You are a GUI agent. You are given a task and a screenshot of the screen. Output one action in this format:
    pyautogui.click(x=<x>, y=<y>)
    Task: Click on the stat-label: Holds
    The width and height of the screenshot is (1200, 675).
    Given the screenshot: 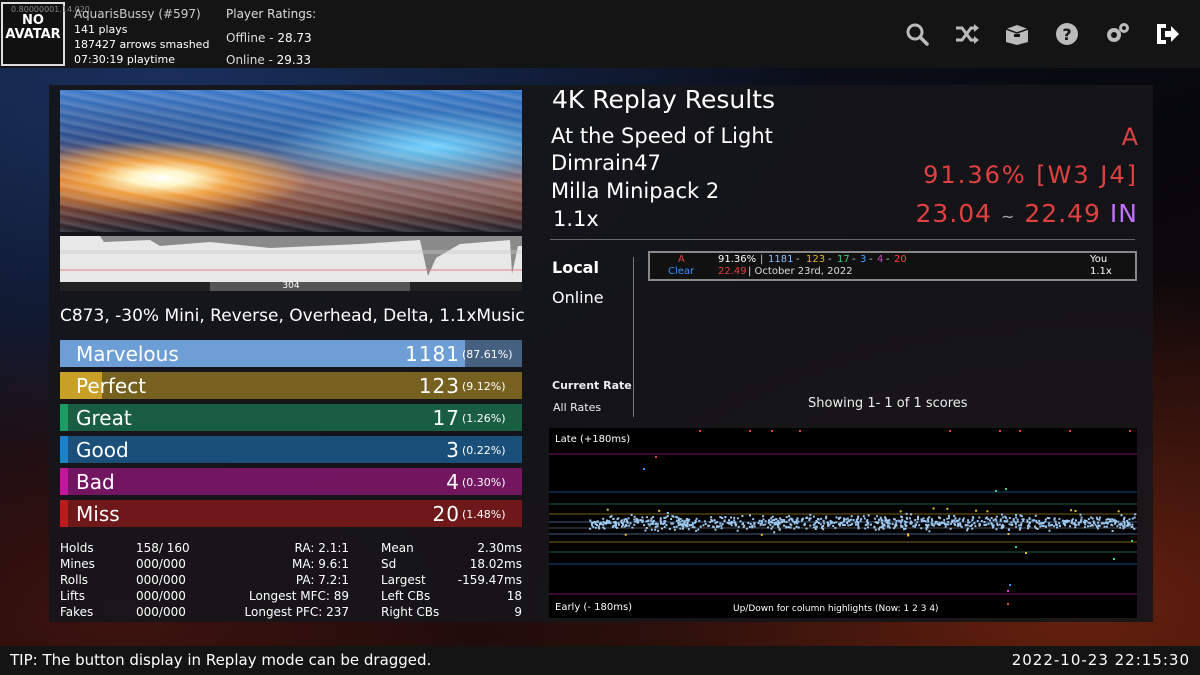 What is the action you would take?
    pyautogui.click(x=77, y=548)
    